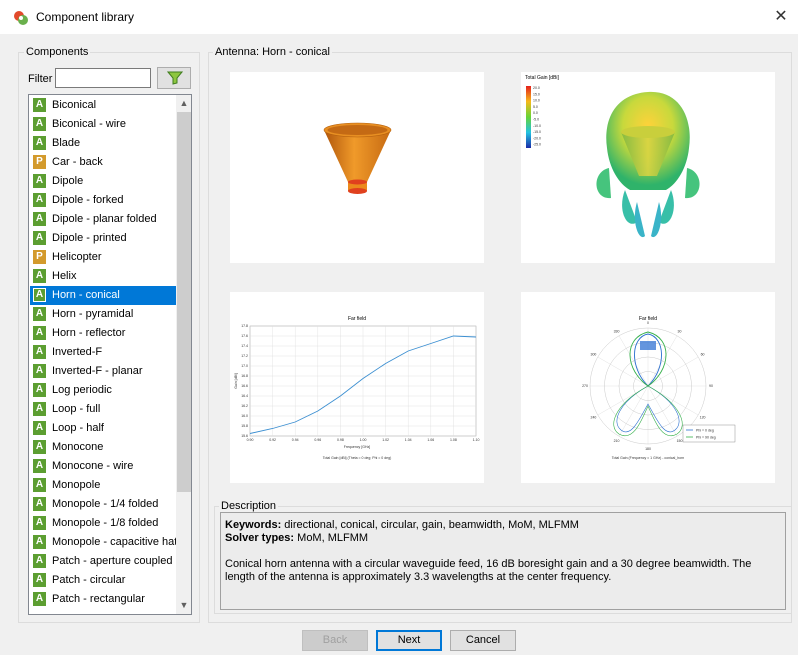 This screenshot has height=655, width=798. What do you see at coordinates (105, 523) in the screenshot?
I see `list-item-label: Monopole - 1/8 folded` at bounding box center [105, 523].